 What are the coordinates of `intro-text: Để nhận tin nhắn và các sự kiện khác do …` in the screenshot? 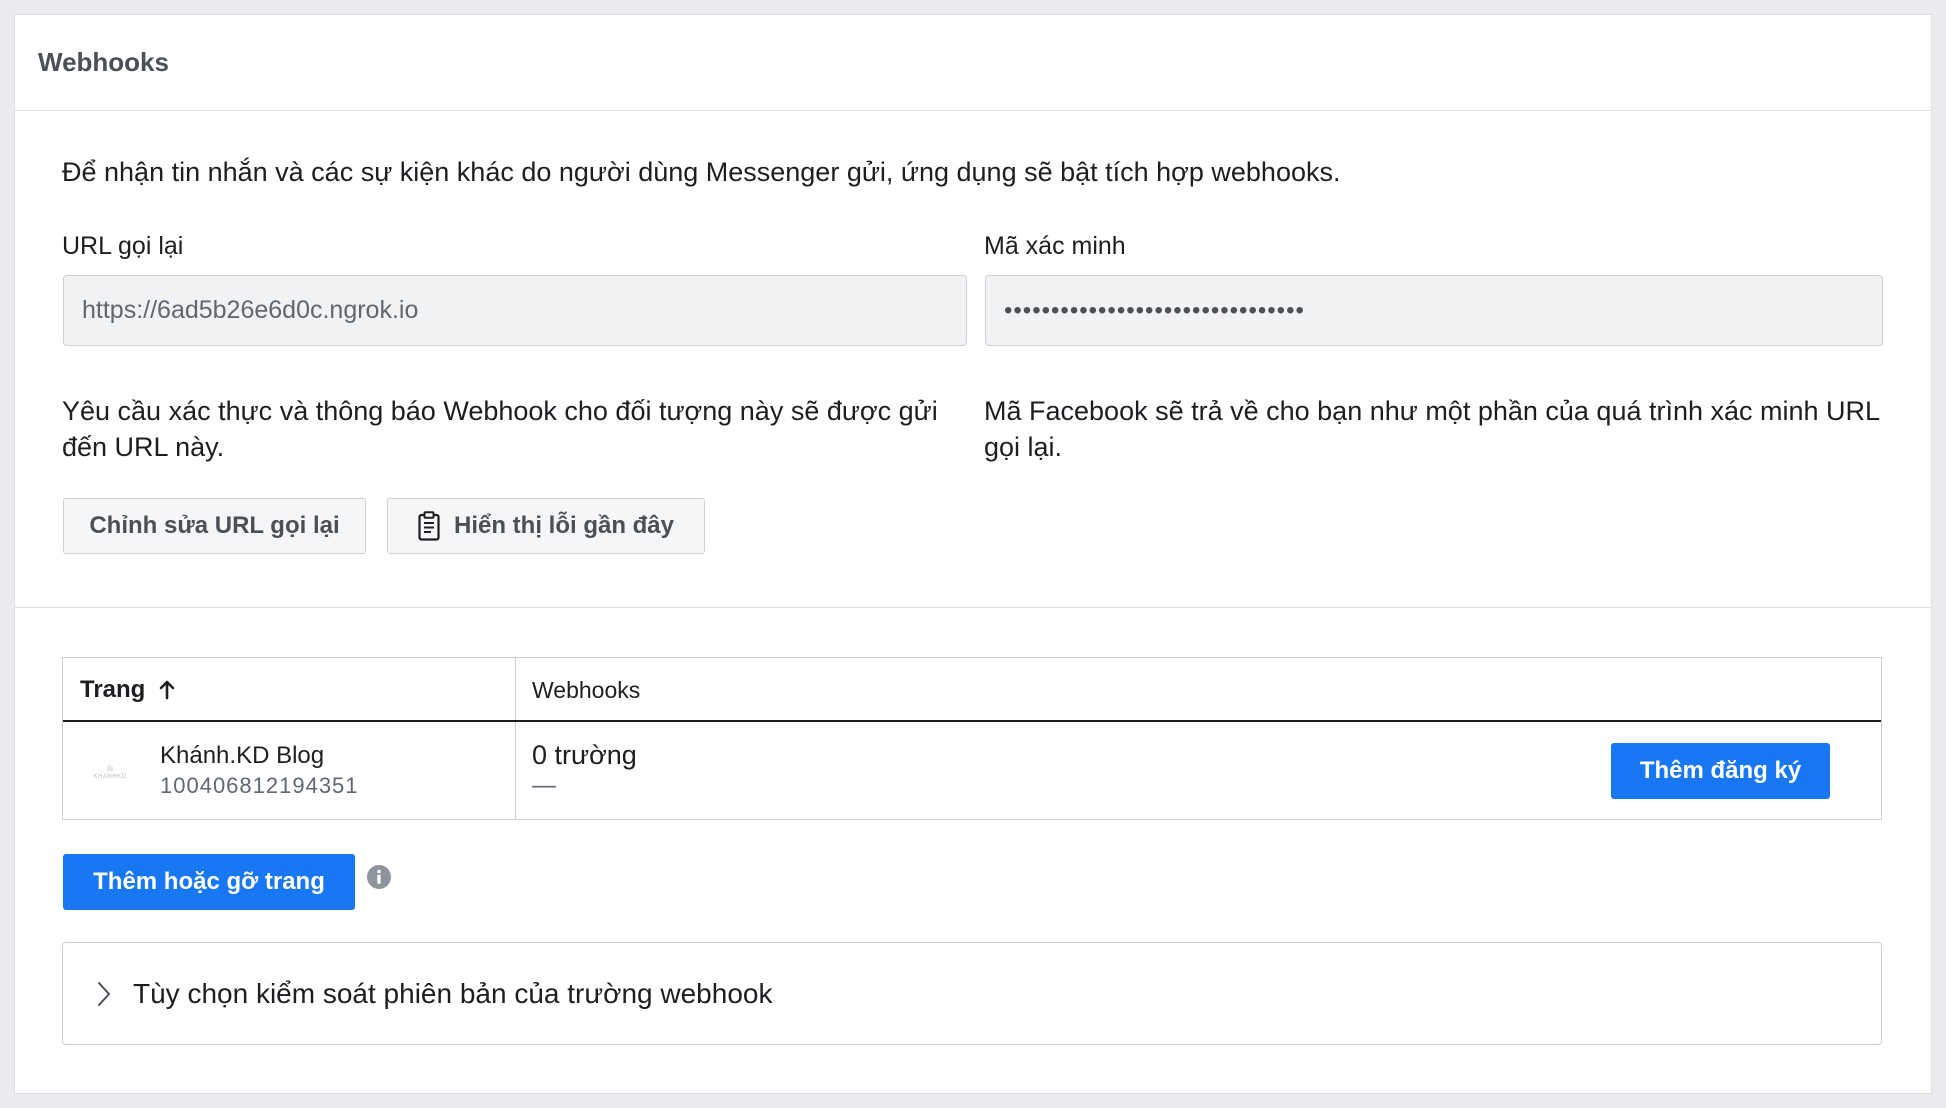 It's located at (701, 172).